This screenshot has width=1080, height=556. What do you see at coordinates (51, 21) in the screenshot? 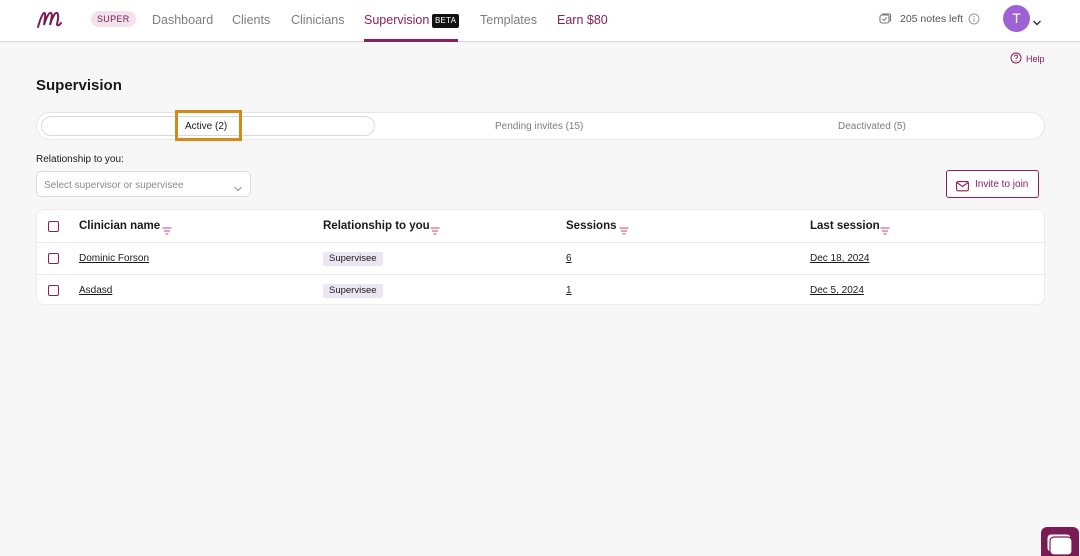
I see `m-logo-icon` at bounding box center [51, 21].